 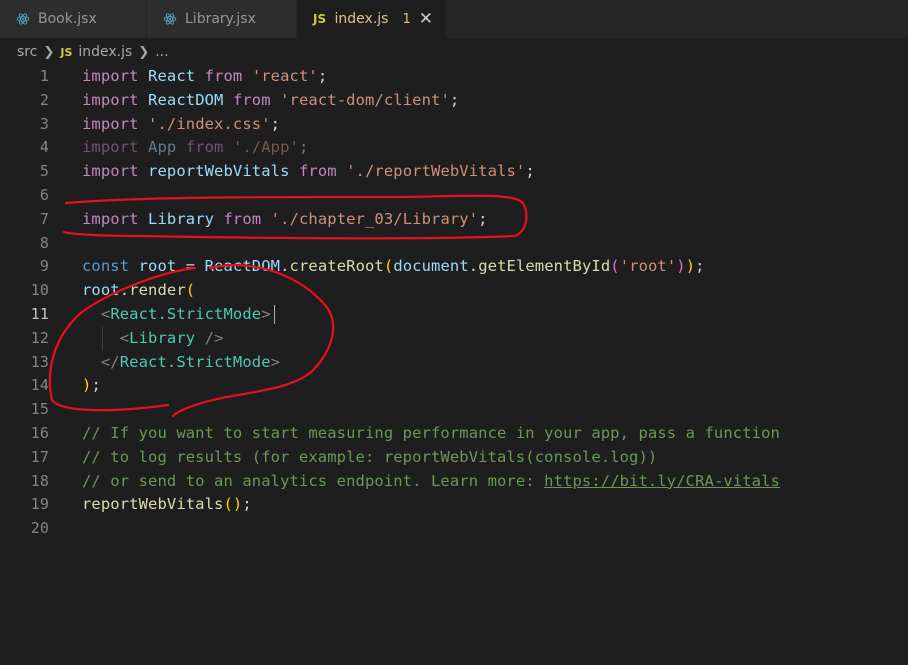 I want to click on code-line: 3 import './index.css';, so click(x=454, y=125).